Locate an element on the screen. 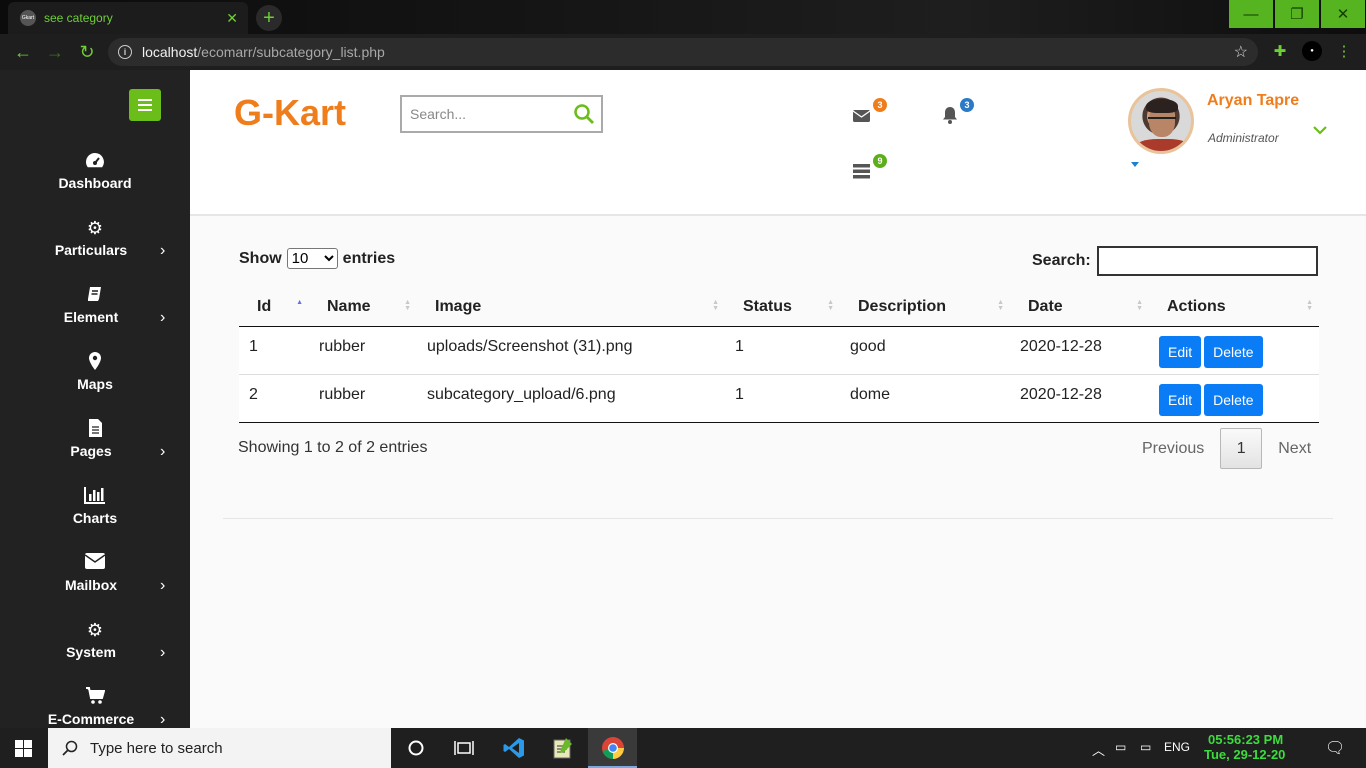  column-header-image: Image ▲ ▼ is located at coordinates (571, 307).